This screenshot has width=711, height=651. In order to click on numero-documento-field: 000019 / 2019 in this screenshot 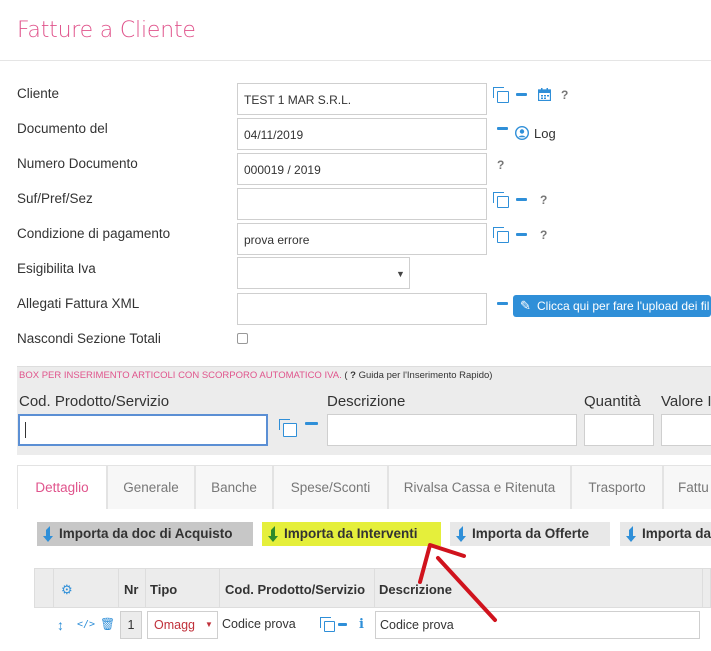, I will do `click(362, 169)`.